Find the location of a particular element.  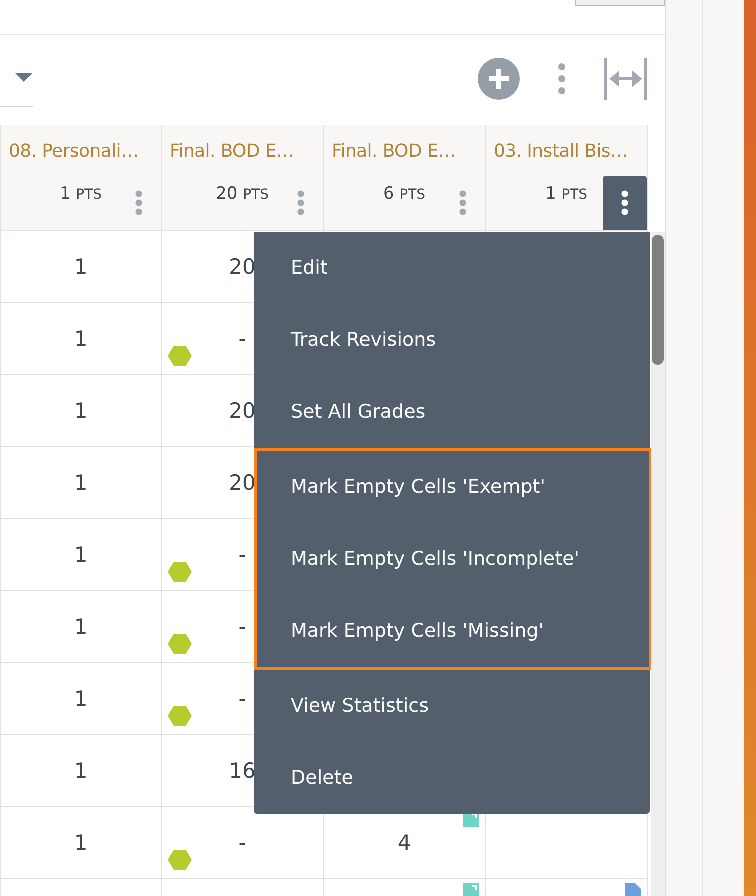

menu-item: Track Revisions is located at coordinates (453, 340).